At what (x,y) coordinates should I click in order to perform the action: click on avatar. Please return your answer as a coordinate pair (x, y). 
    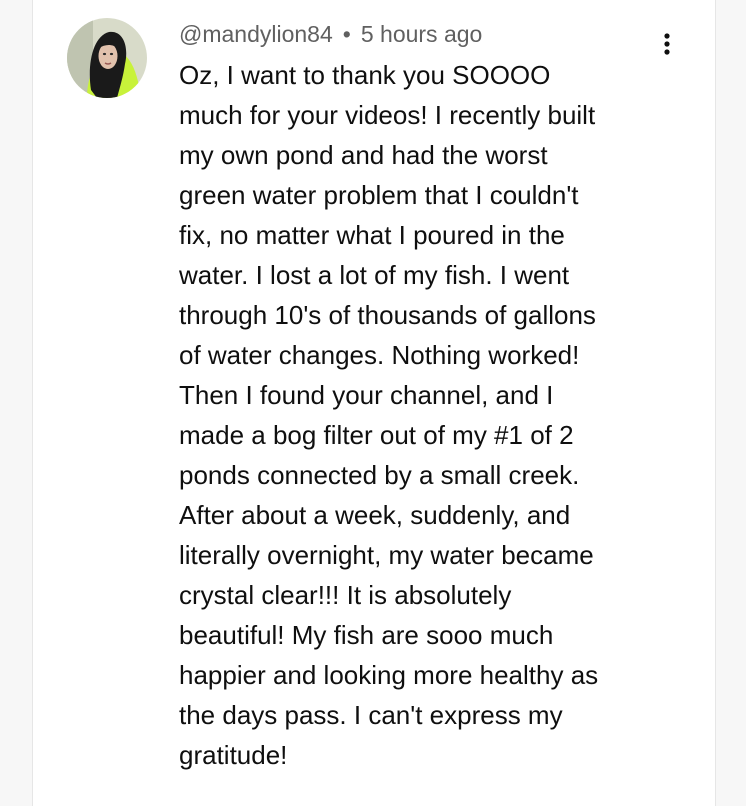
    Looking at the image, I should click on (107, 58).